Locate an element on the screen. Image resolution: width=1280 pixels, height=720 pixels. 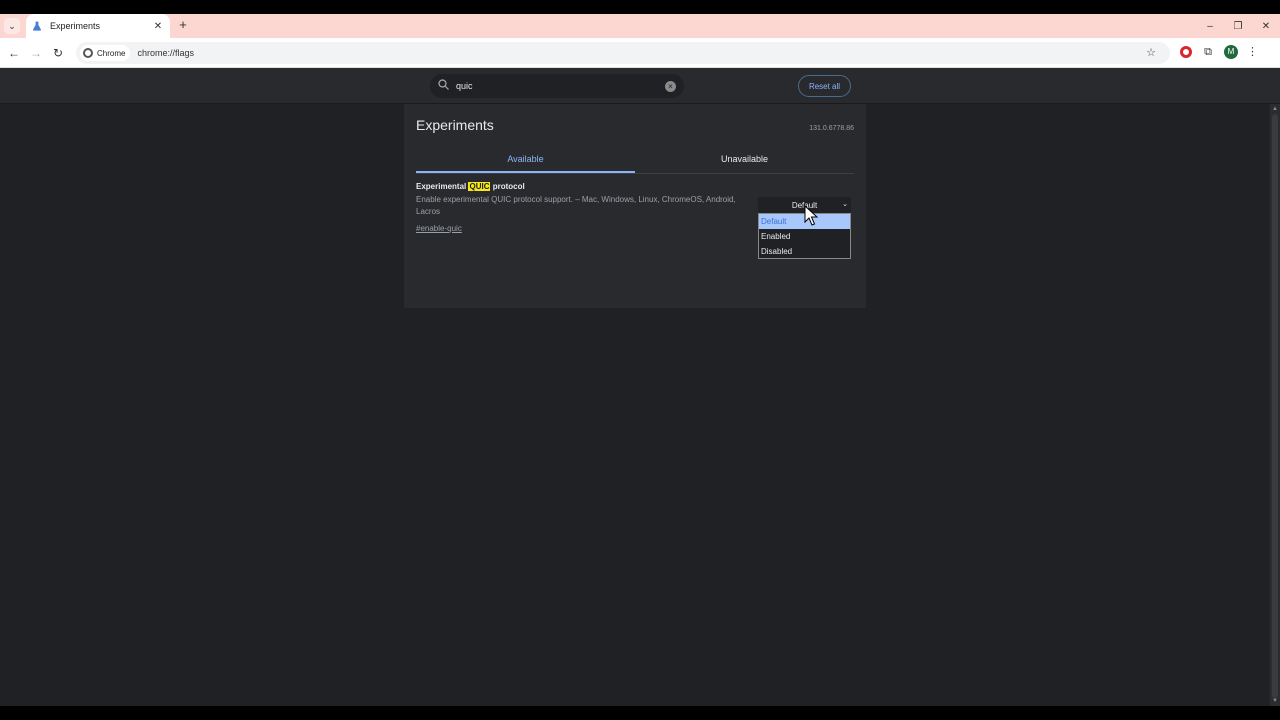
page-scrollbar: ▲ ▼ is located at coordinates (1275, 405).